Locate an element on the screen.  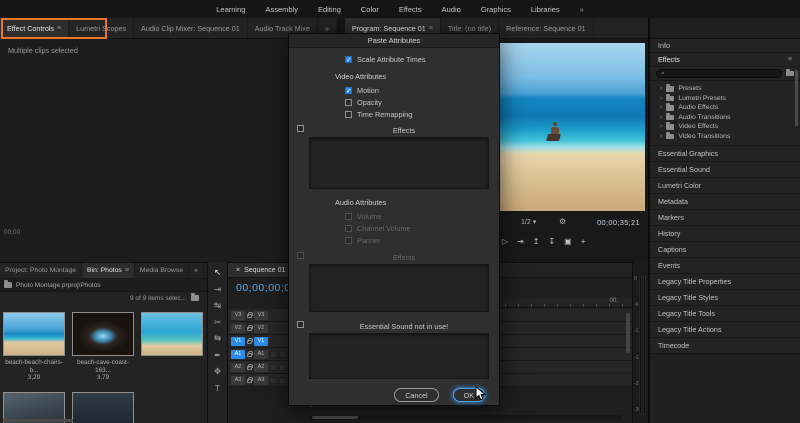
workspace-graphics: Graphics is located at coordinates (496, 9).